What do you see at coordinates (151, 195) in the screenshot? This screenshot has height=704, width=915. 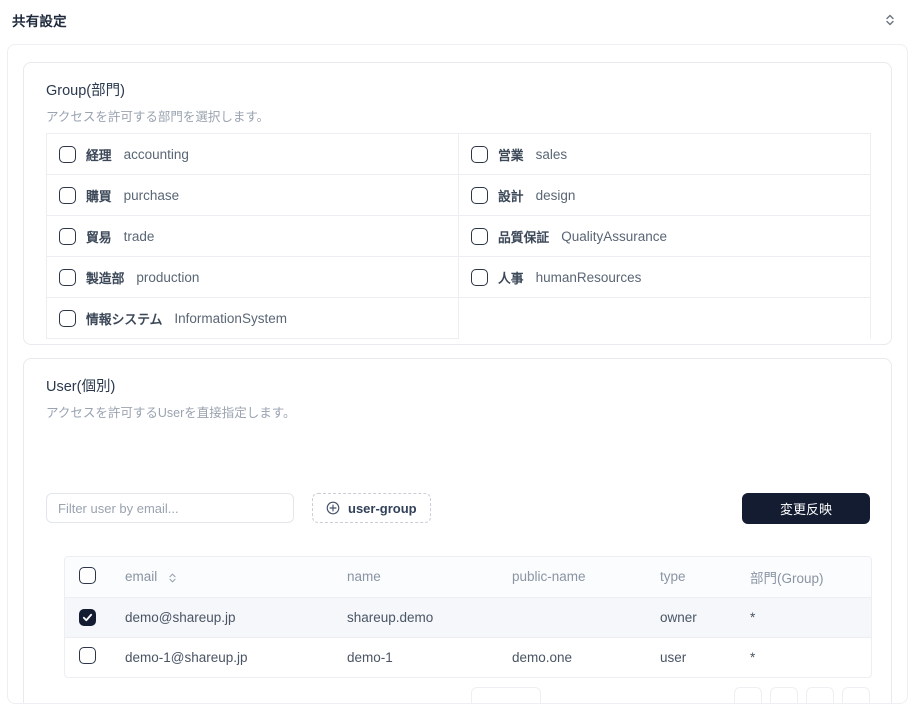 I see `group-label-en: purchase` at bounding box center [151, 195].